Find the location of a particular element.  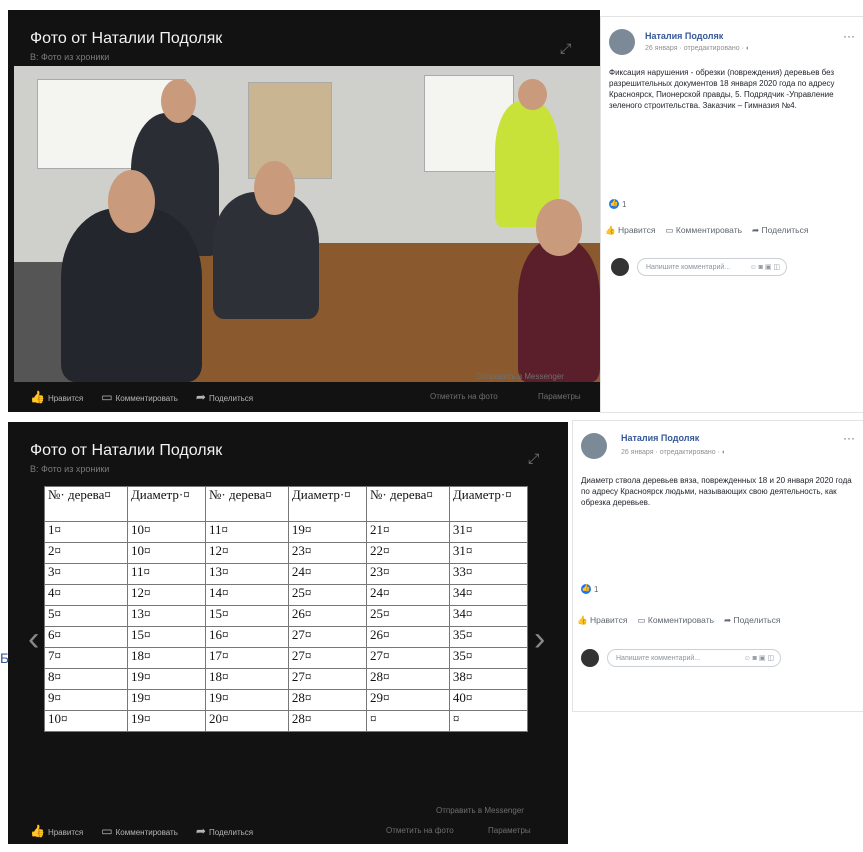

table-cell: 11¤ is located at coordinates (166, 574).